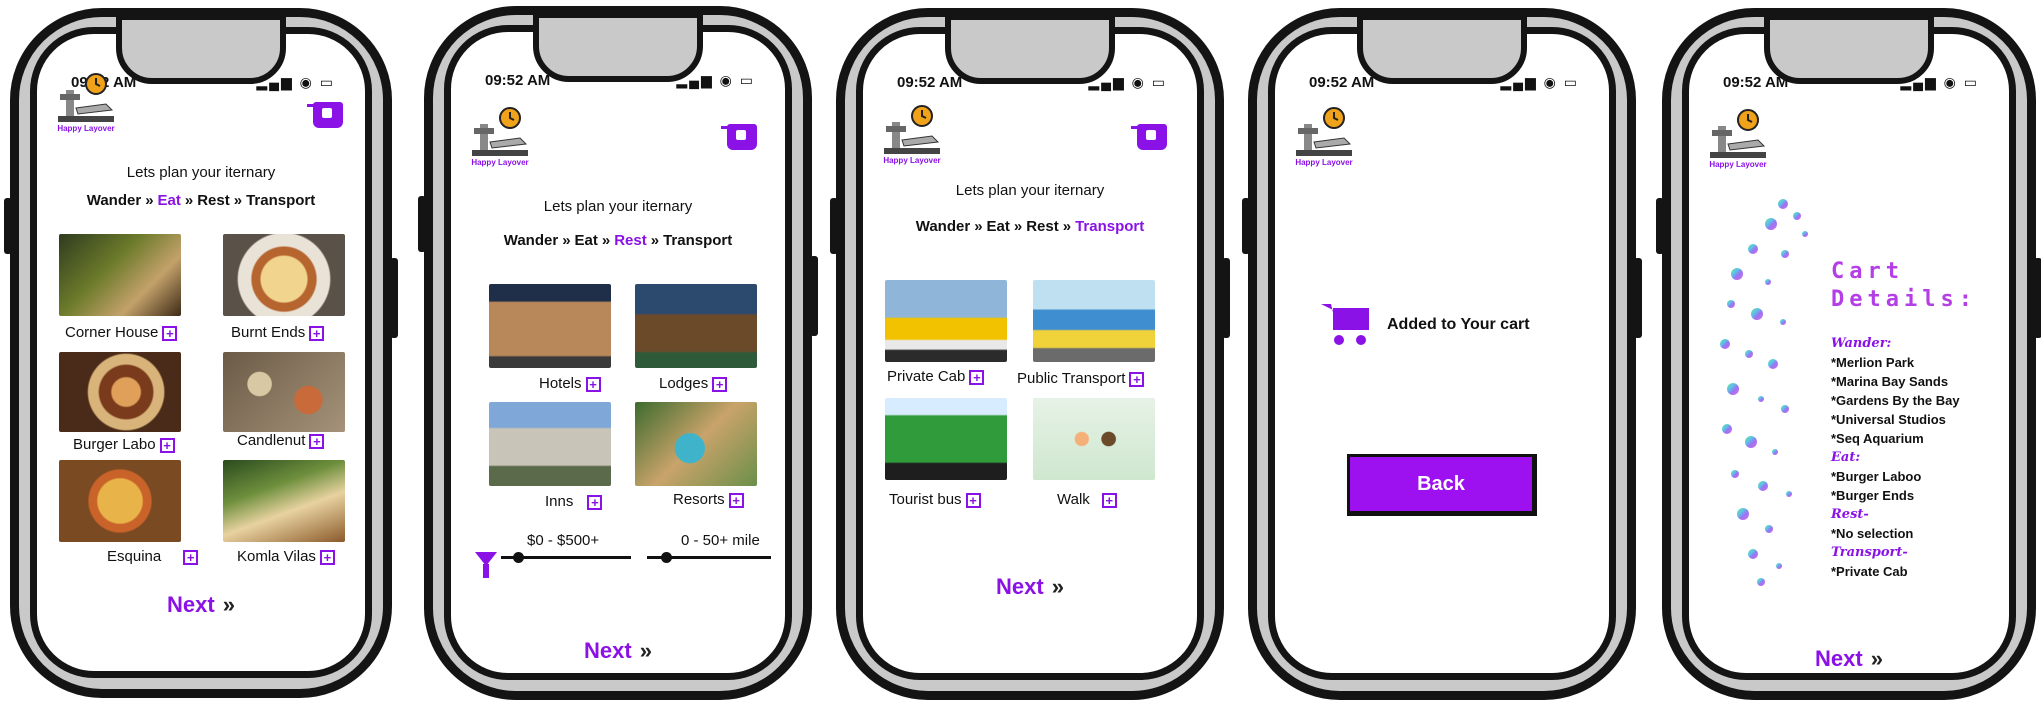 This screenshot has width=2041, height=703. Describe the element at coordinates (121, 332) in the screenshot. I see `item-label: Corner House +` at that location.